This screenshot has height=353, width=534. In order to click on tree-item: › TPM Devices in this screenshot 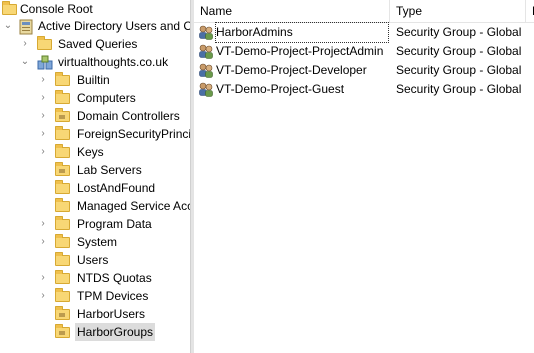, I will do `click(95, 296)`.